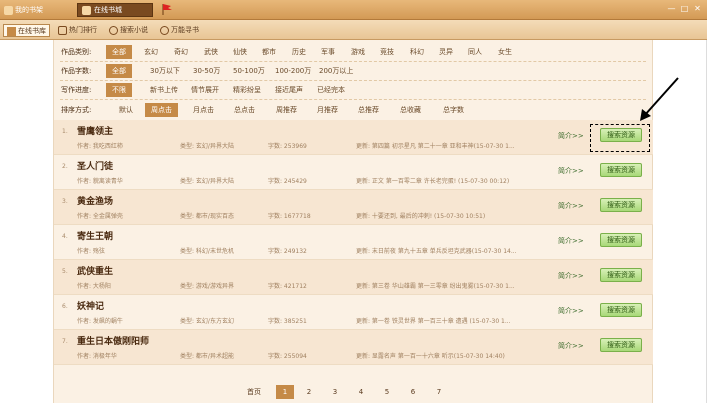 The height and width of the screenshot is (403, 707). What do you see at coordinates (207, 321) in the screenshot?
I see `book-type: 类型: 玄幻/东方玄幻` at bounding box center [207, 321].